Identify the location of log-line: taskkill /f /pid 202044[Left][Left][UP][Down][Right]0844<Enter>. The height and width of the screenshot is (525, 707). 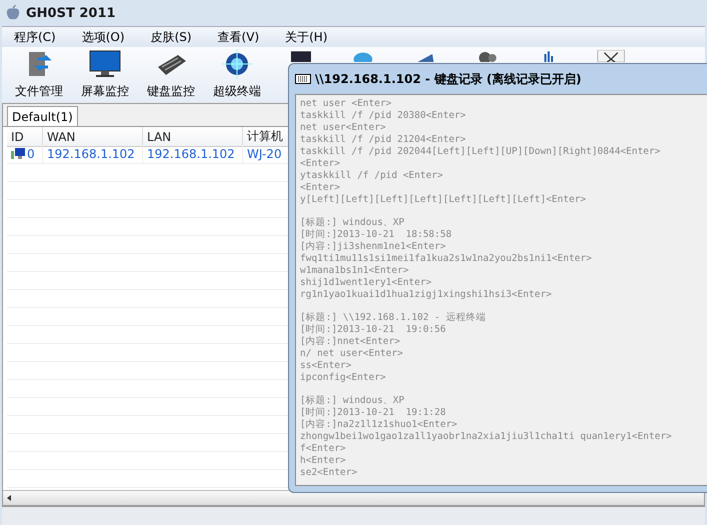
(481, 152).